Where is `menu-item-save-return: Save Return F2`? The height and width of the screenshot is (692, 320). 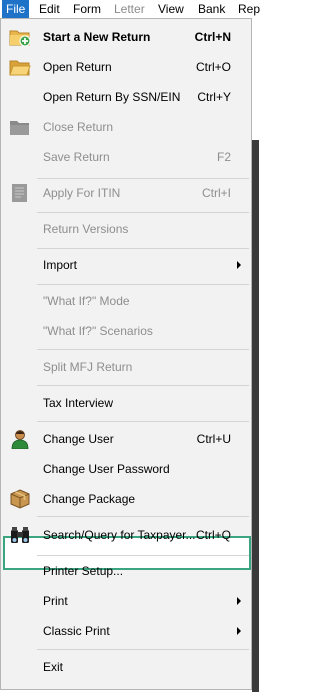 menu-item-save-return: Save Return F2 is located at coordinates (126, 157).